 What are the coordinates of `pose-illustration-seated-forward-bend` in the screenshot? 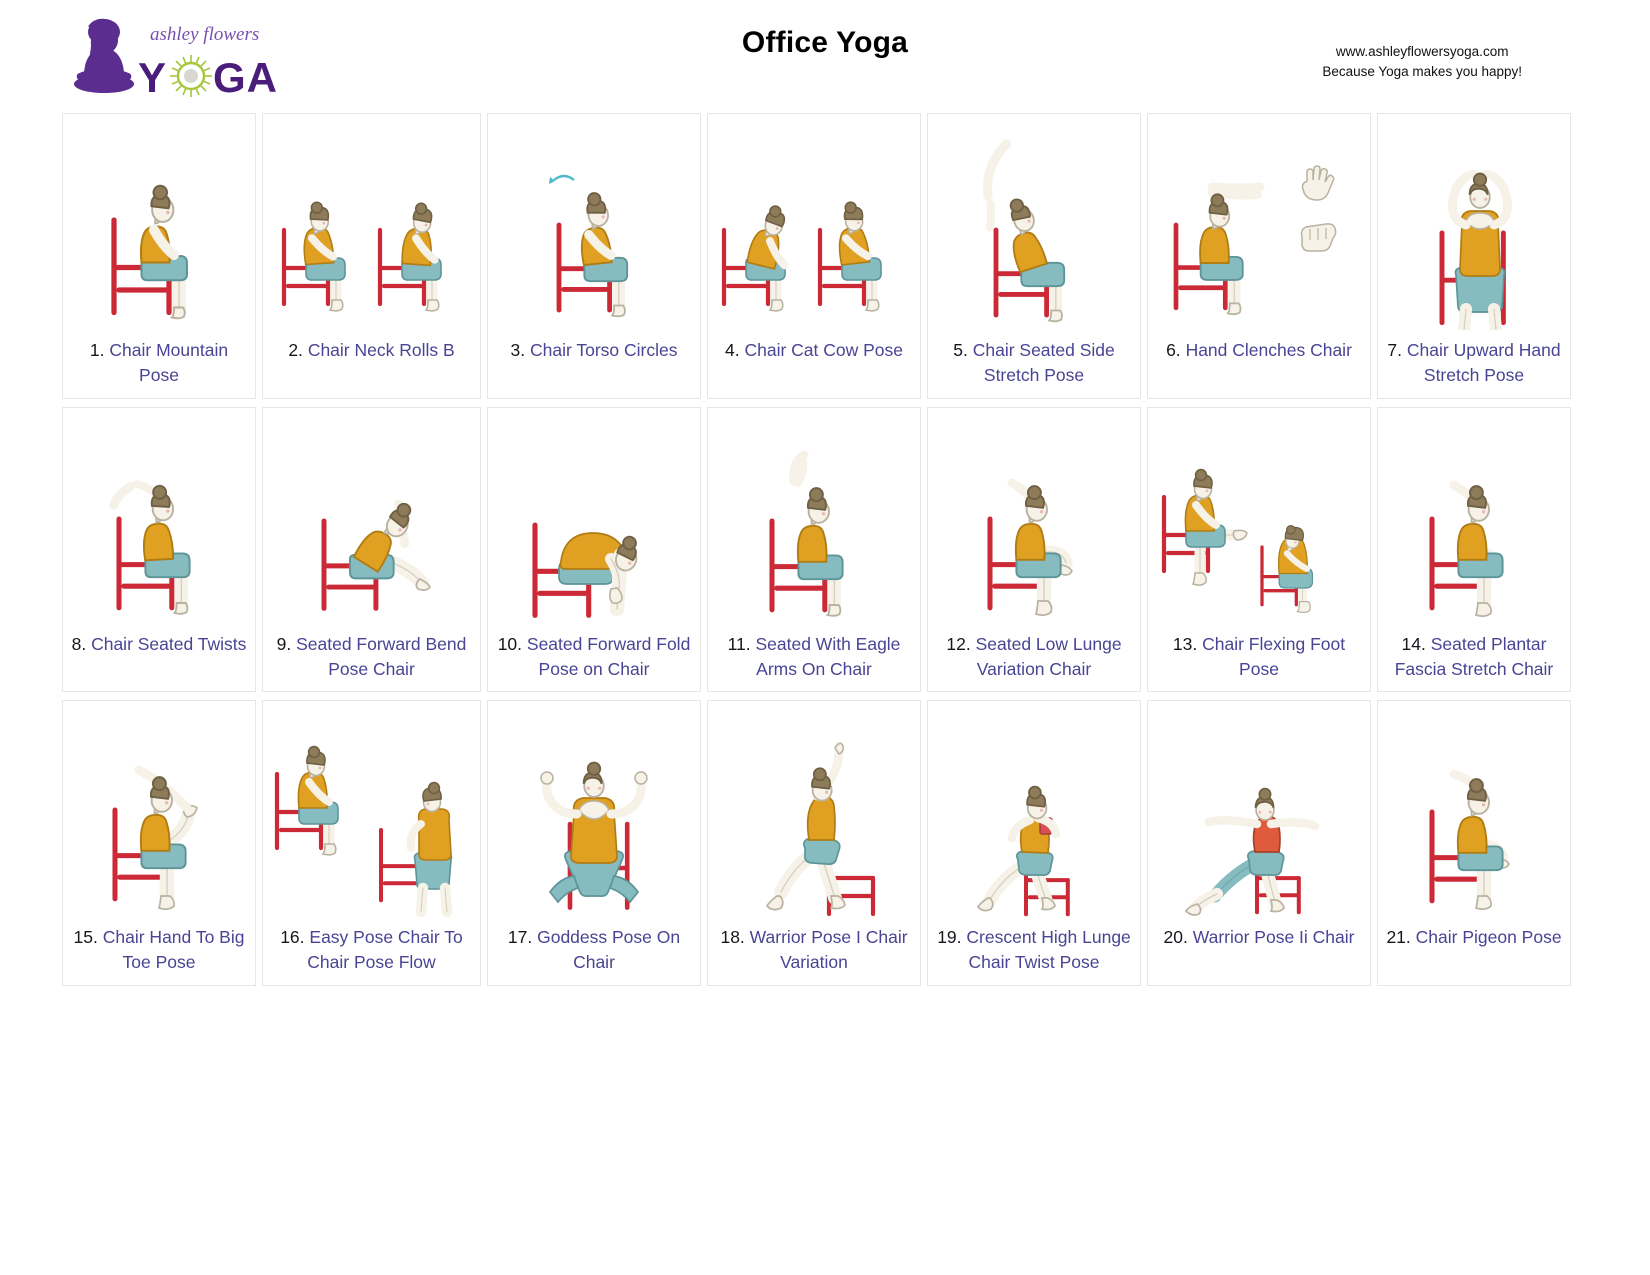 It's located at (371, 518).